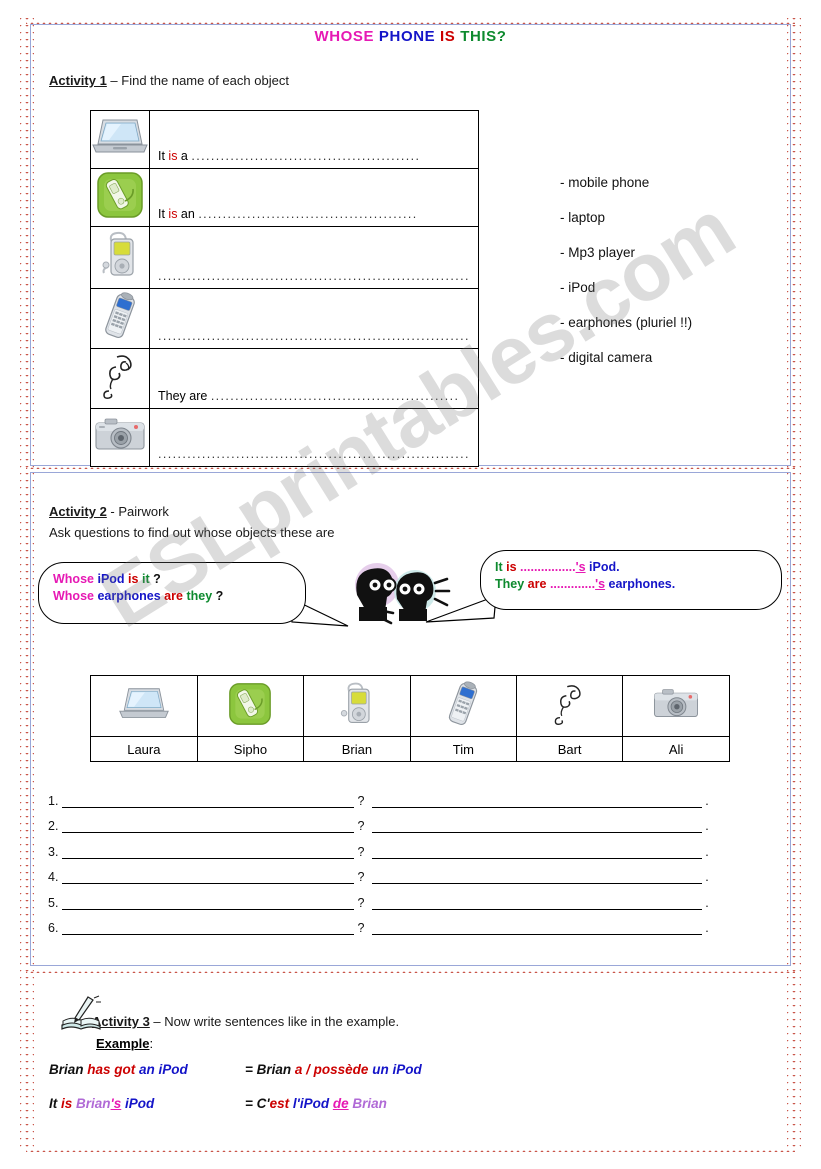 The image size is (821, 1169). Describe the element at coordinates (583, 217) in the screenshot. I see `word-list-item: - laptop` at that location.